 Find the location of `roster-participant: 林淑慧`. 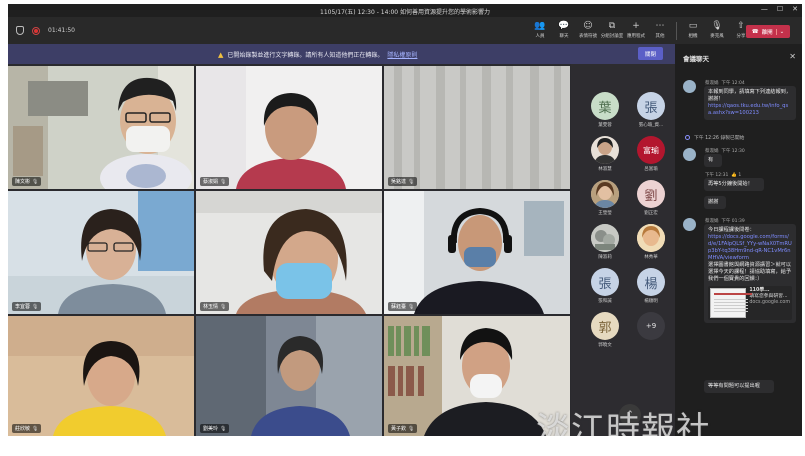

roster-participant: 林淑慧 is located at coordinates (605, 154).